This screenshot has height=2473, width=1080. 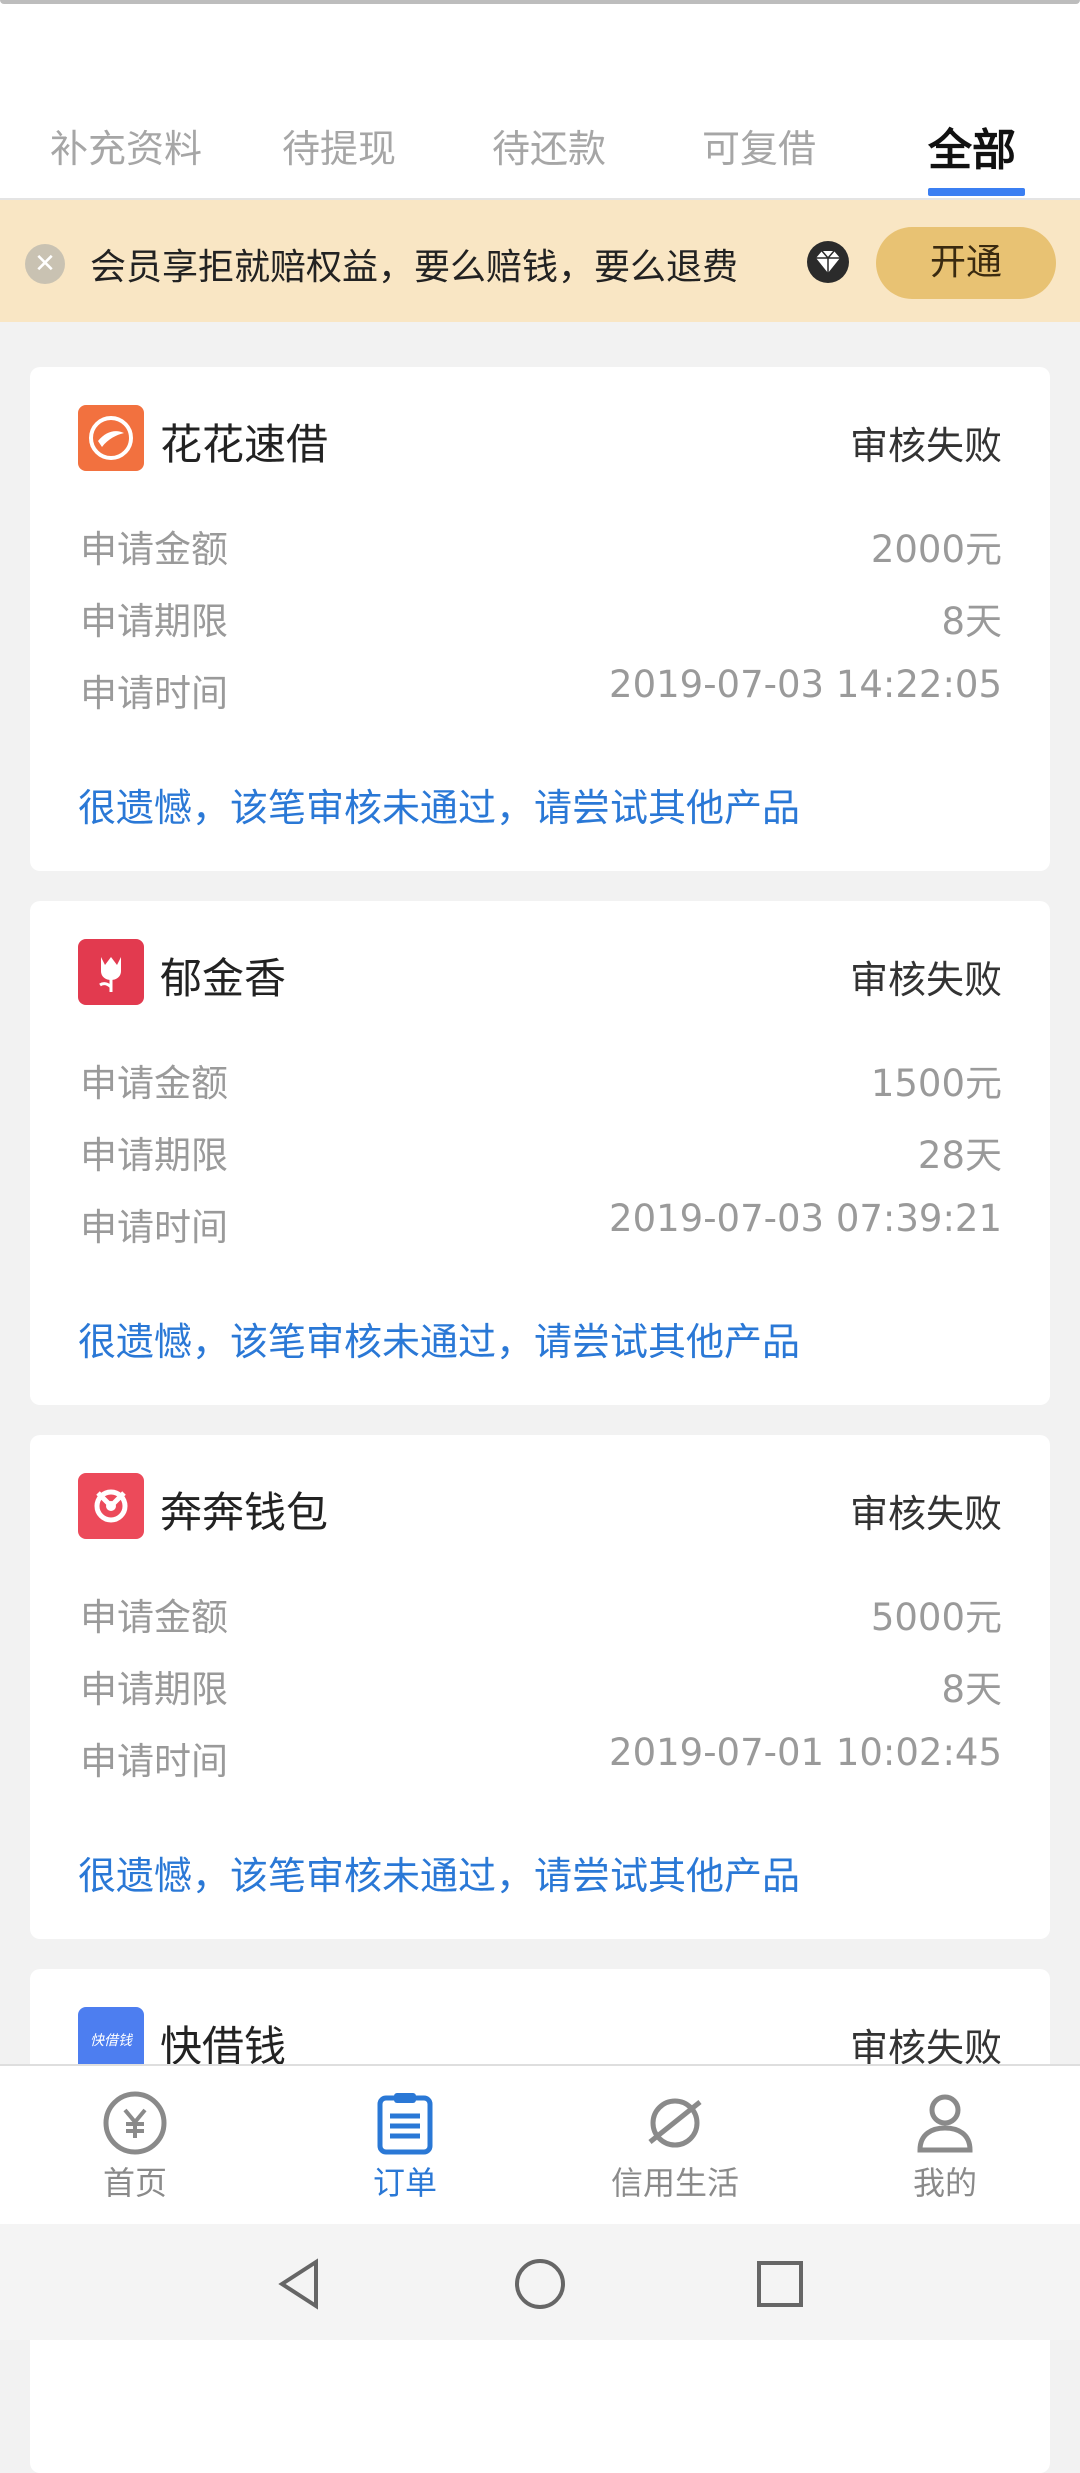 I want to click on close-icon: ✕, so click(x=45, y=264).